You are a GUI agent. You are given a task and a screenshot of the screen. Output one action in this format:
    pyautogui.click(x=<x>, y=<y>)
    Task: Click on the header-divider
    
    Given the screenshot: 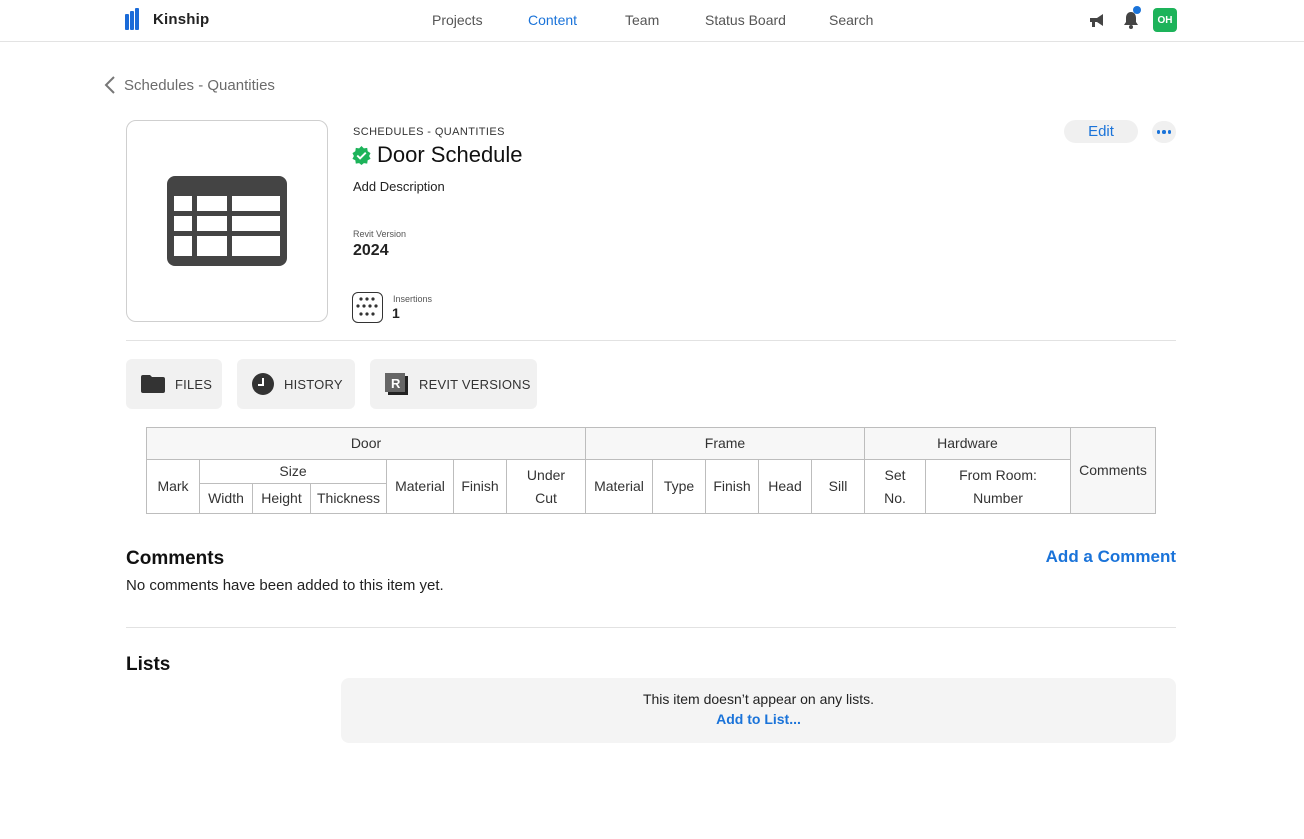 What is the action you would take?
    pyautogui.click(x=651, y=340)
    